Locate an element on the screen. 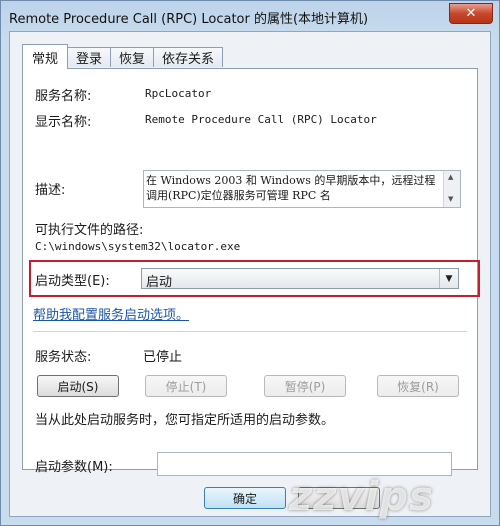  start-params-input is located at coordinates (304, 464).